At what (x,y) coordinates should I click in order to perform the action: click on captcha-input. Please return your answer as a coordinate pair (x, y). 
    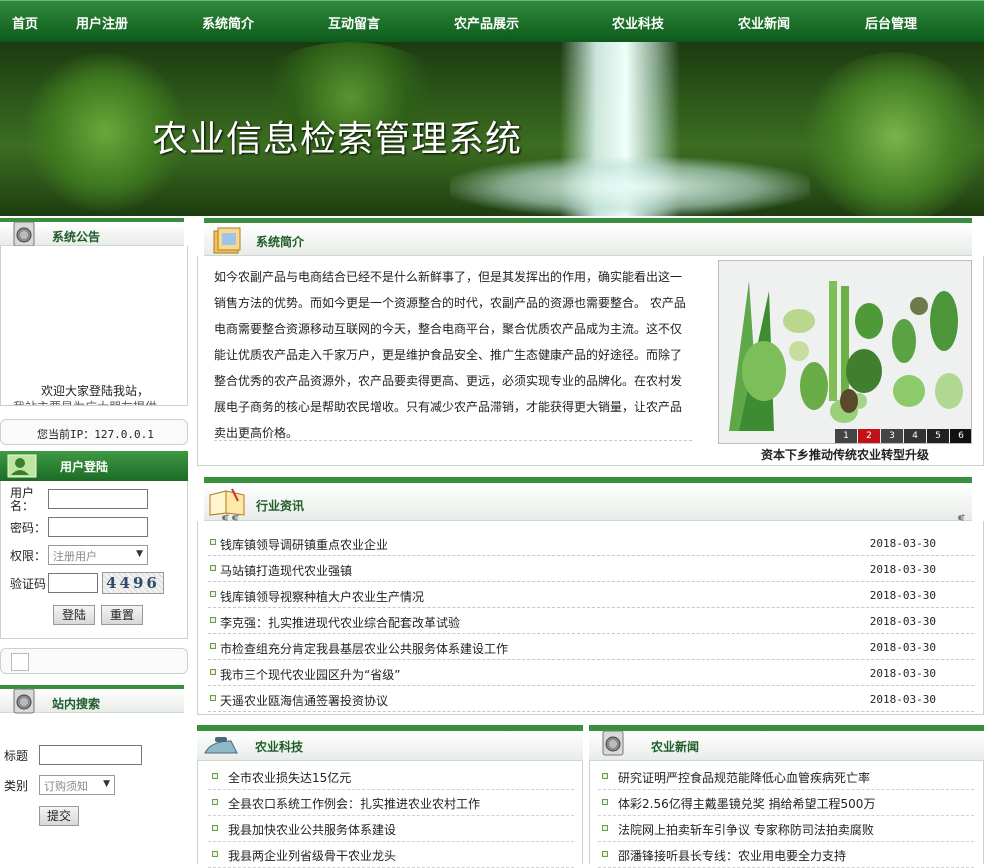
    Looking at the image, I should click on (73, 583).